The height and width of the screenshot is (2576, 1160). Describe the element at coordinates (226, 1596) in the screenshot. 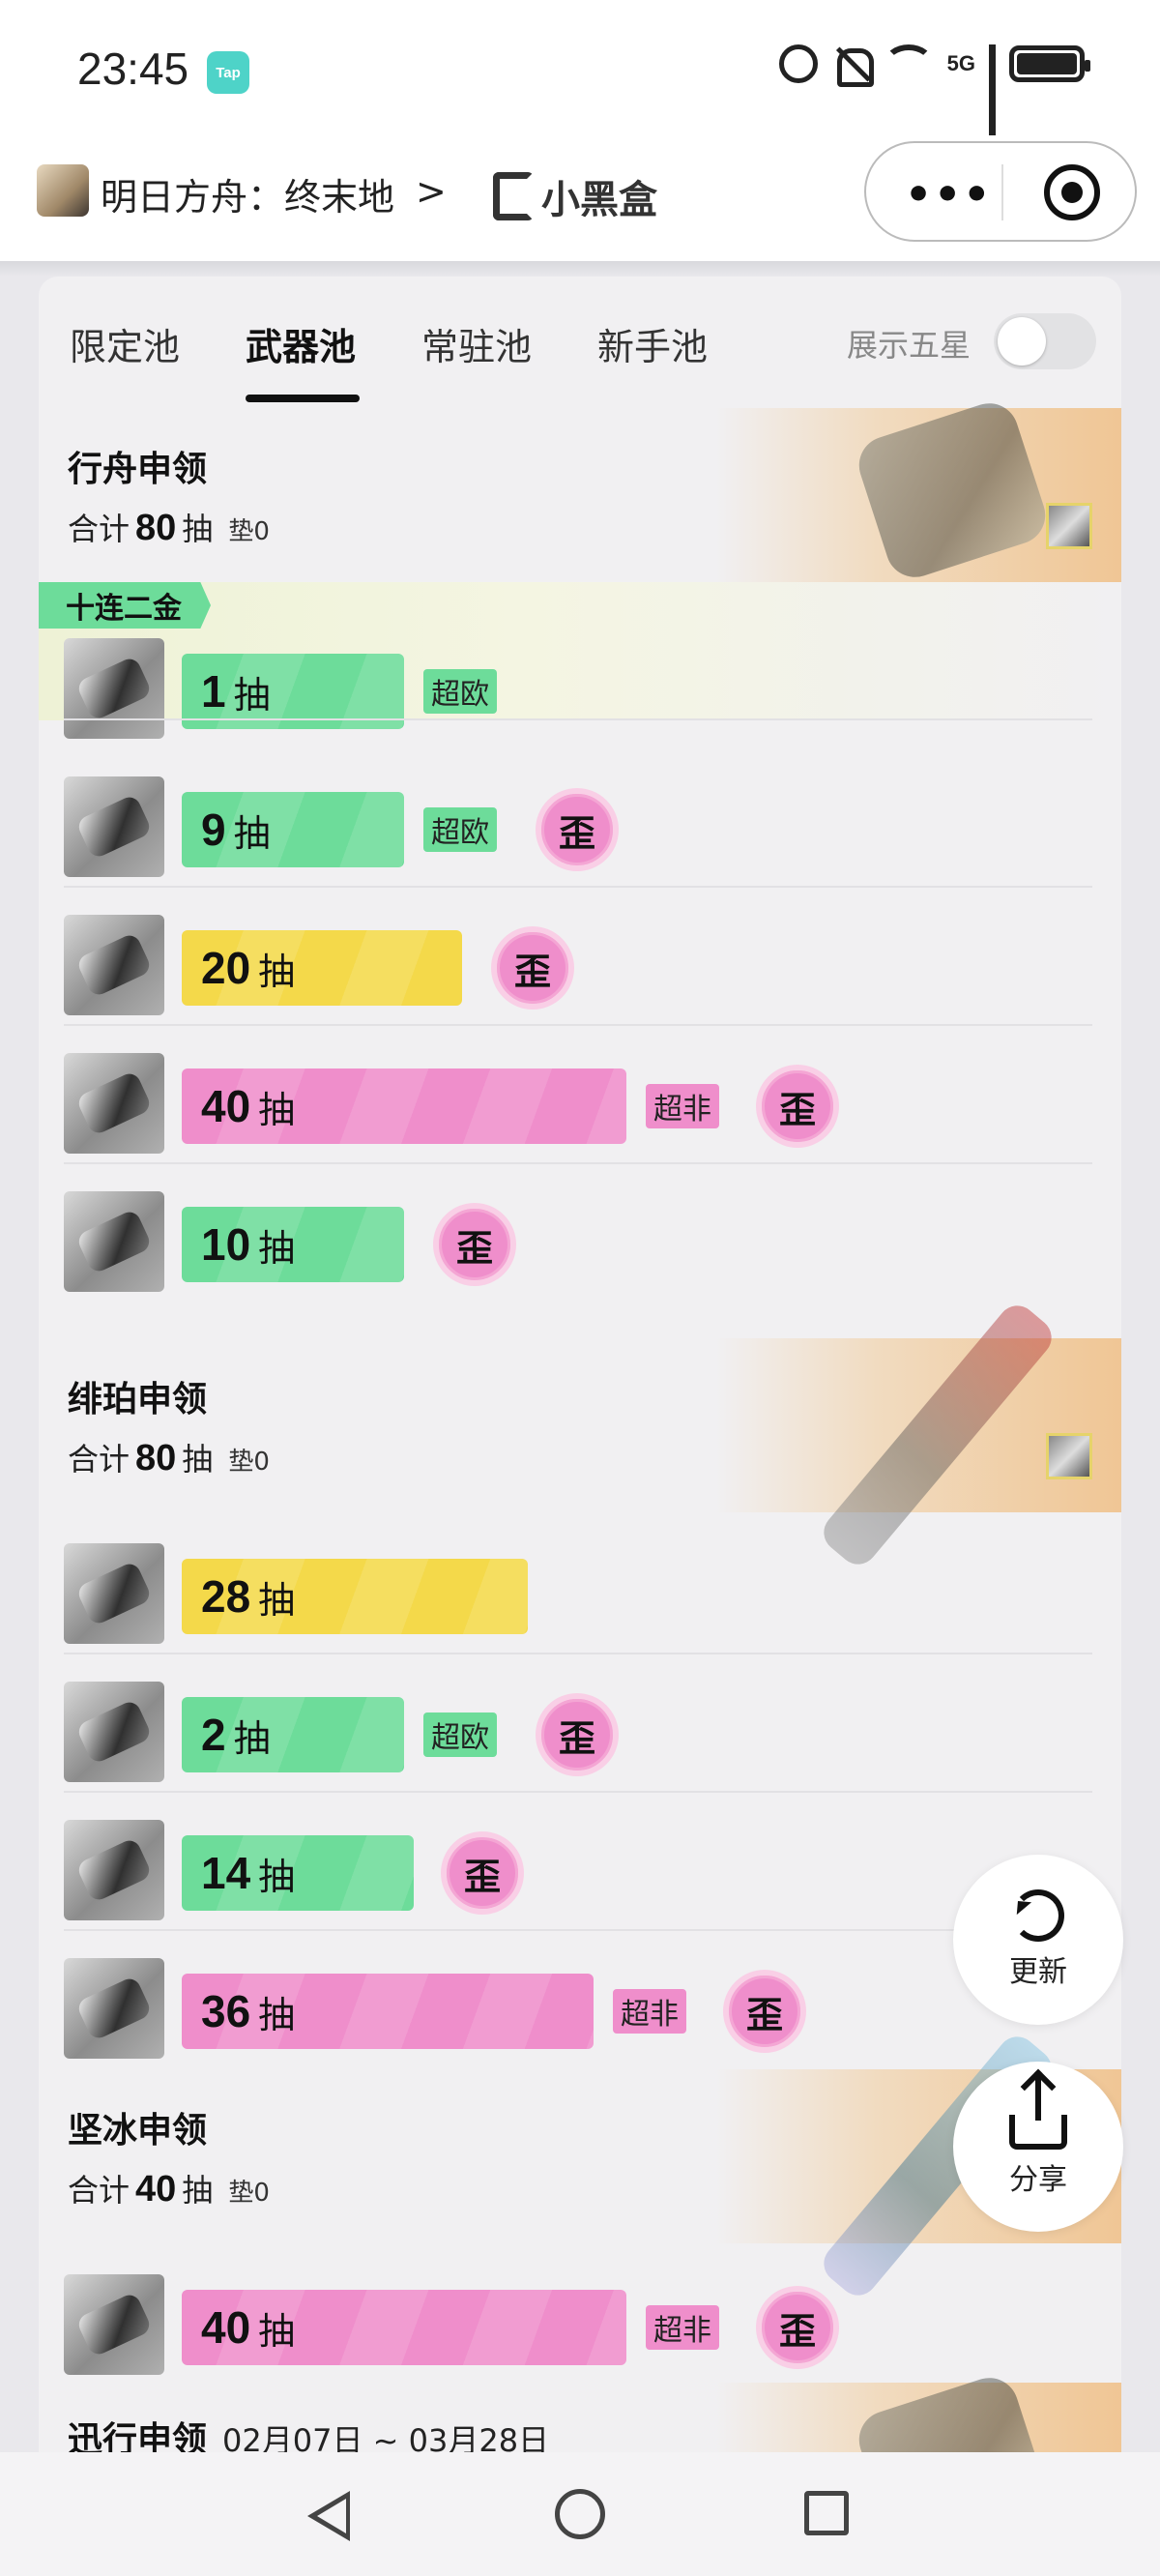

I see `pull-count: 28` at that location.